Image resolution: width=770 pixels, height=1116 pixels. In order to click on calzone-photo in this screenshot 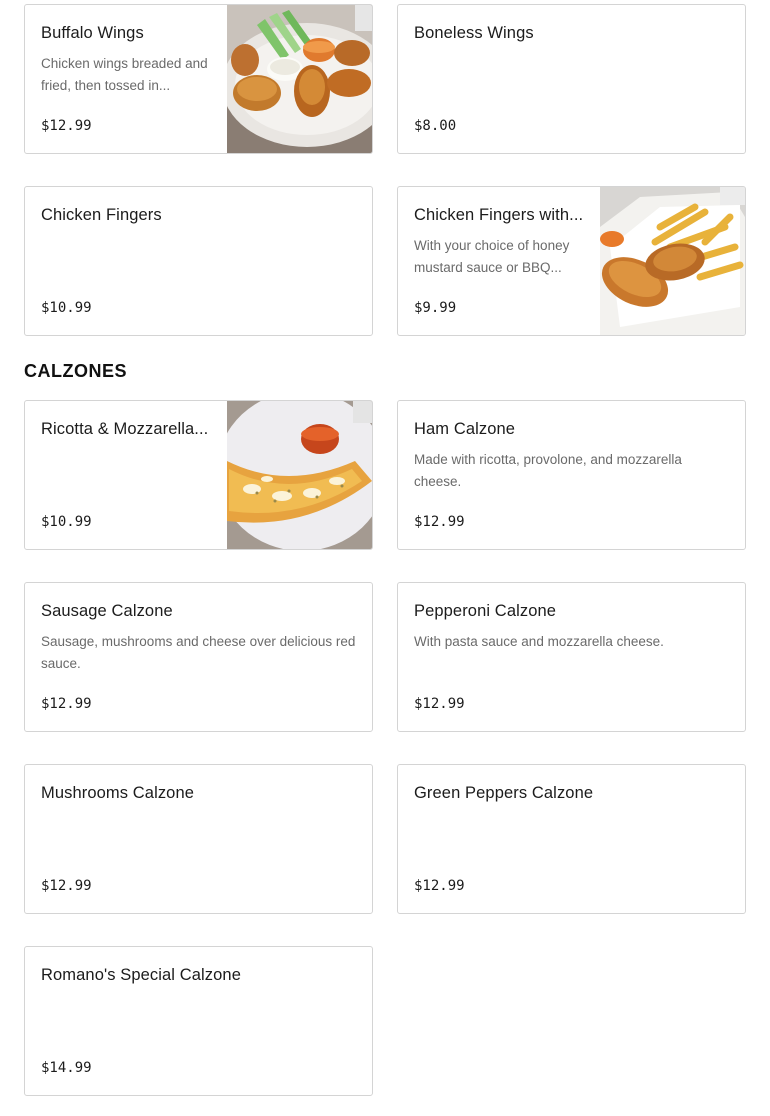, I will do `click(299, 475)`.